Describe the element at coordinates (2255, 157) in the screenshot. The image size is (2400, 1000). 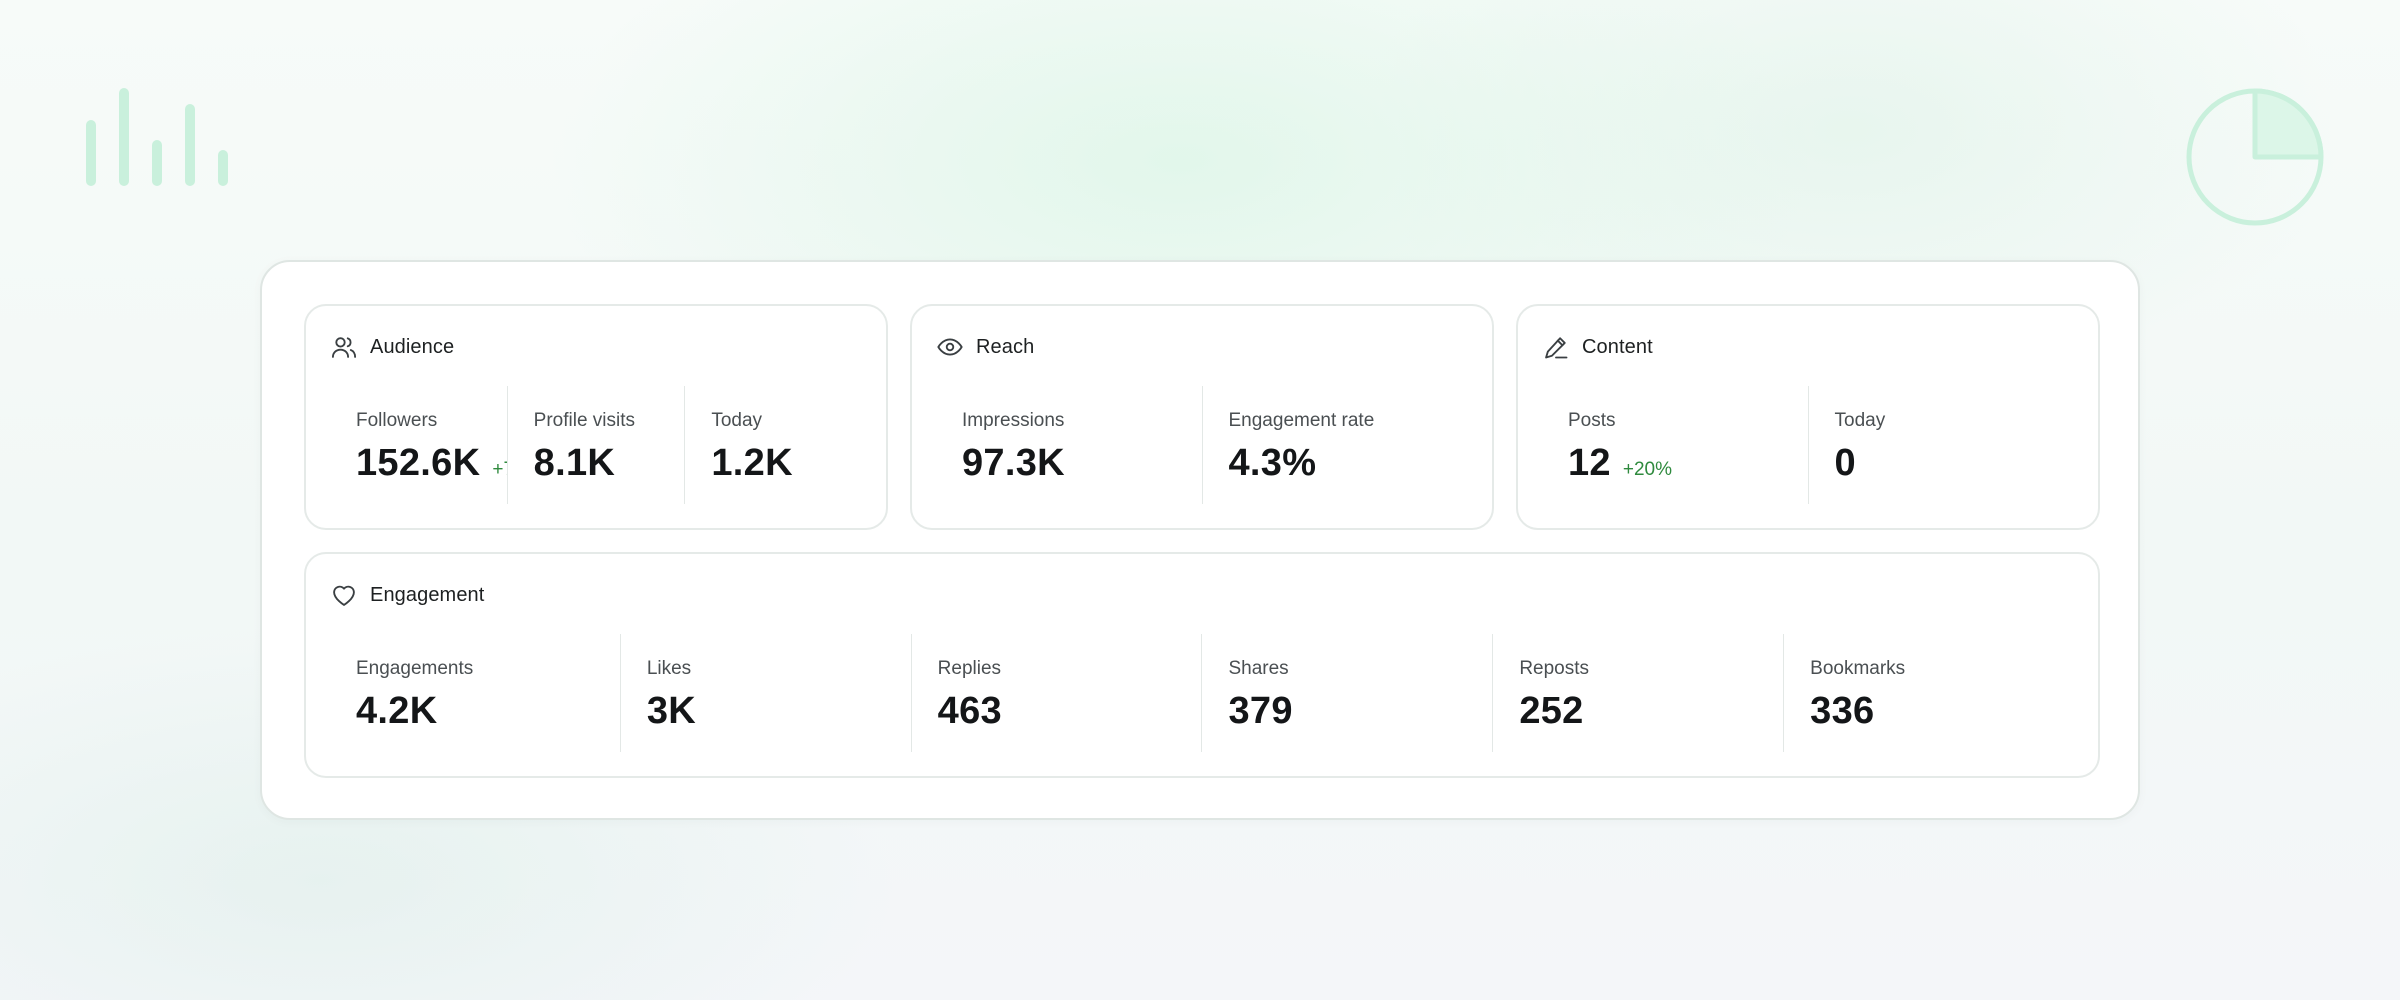
I see `pie-chart-icon` at that location.